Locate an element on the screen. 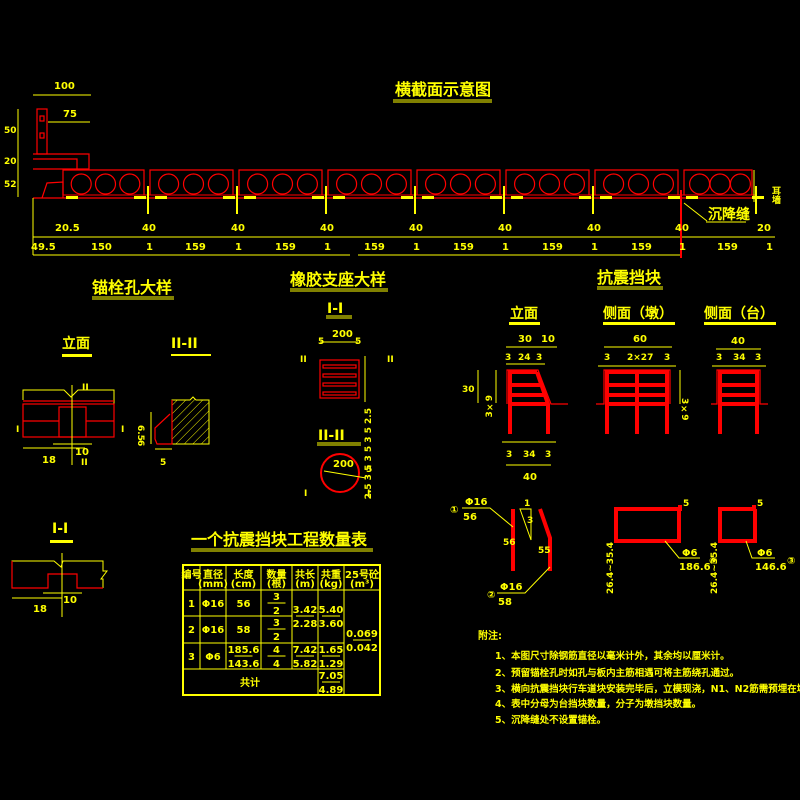 This screenshot has width=800, height=800. bearing-layers is located at coordinates (339, 380).